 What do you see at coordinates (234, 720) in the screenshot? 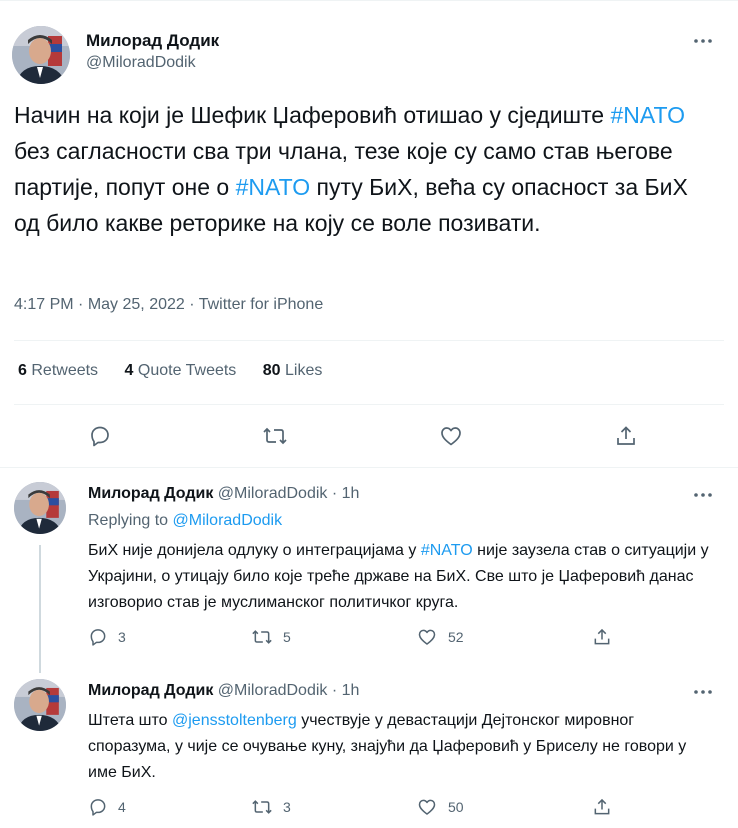
I see `mention-link: @jensstoltenberg` at bounding box center [234, 720].